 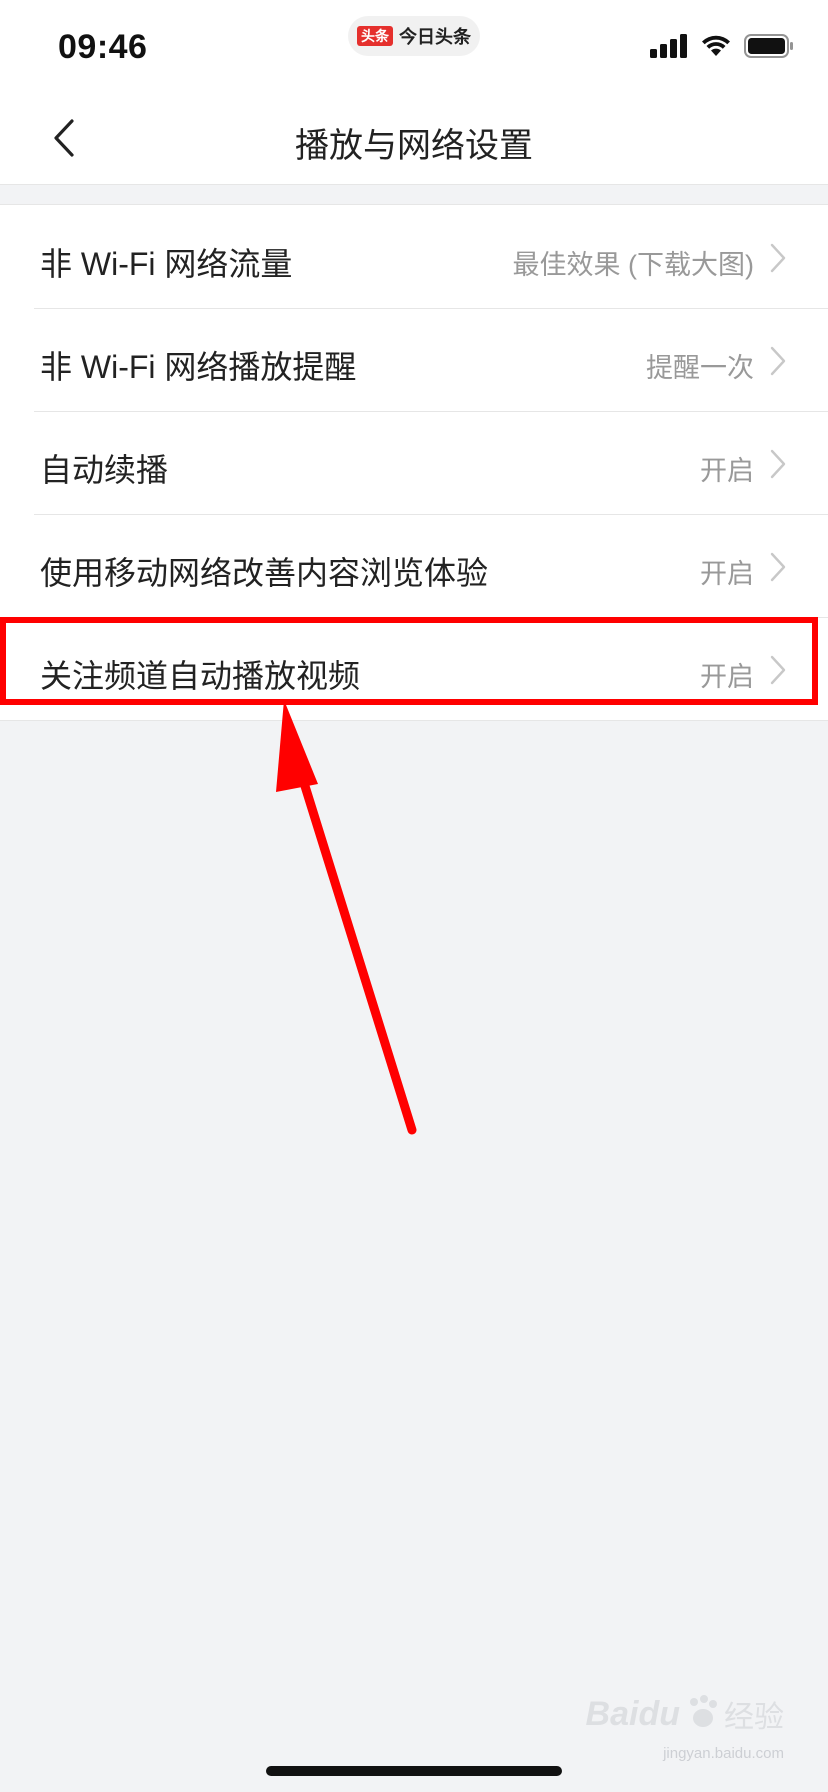 What do you see at coordinates (435, 37) in the screenshot?
I see `app-name: 今日头条` at bounding box center [435, 37].